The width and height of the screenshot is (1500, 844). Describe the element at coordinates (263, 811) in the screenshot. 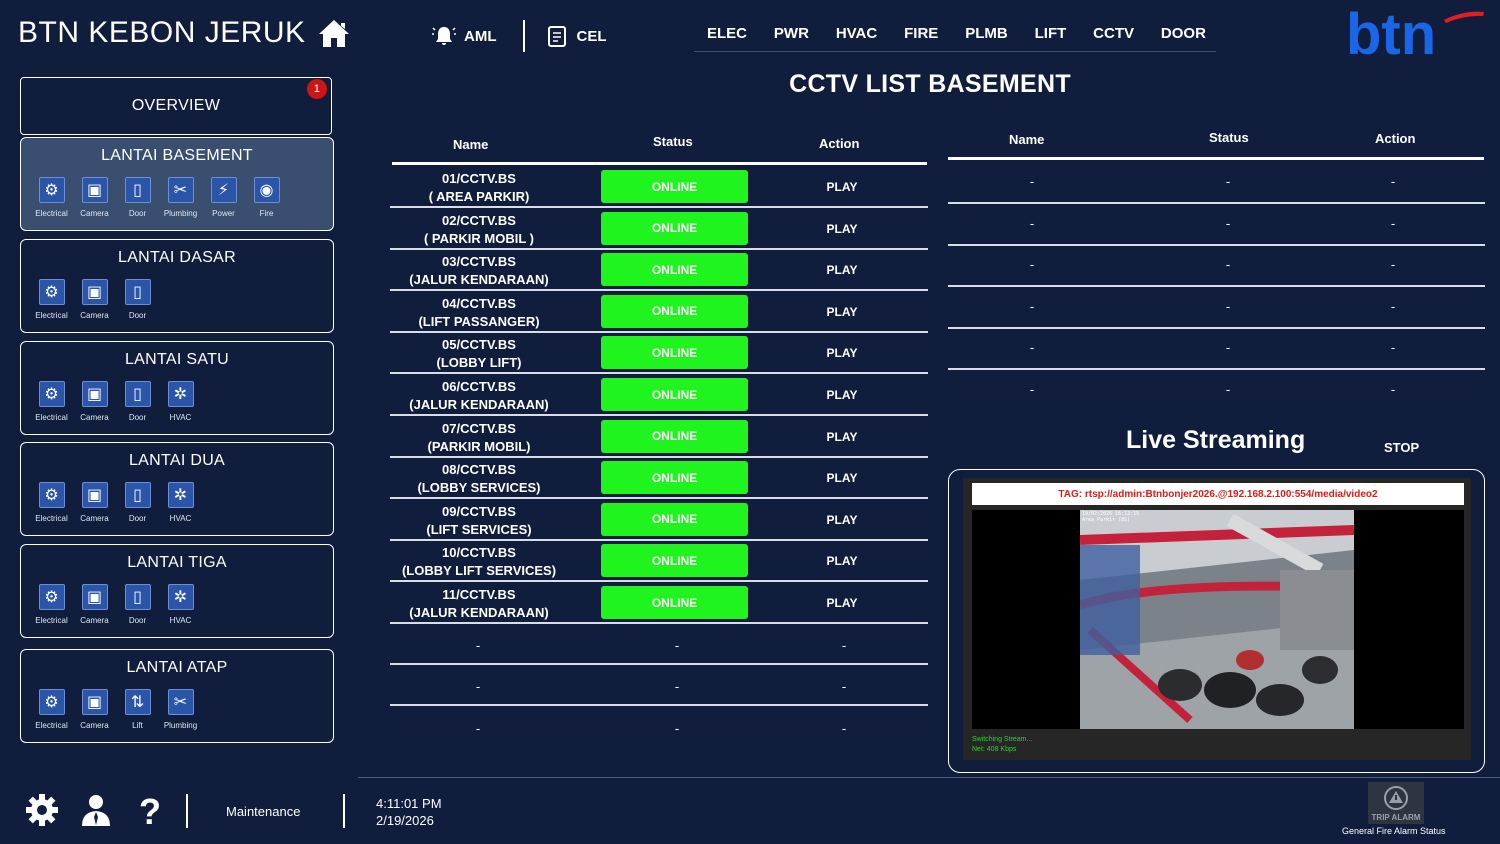

I see `maintenance-button: Maintenance` at that location.